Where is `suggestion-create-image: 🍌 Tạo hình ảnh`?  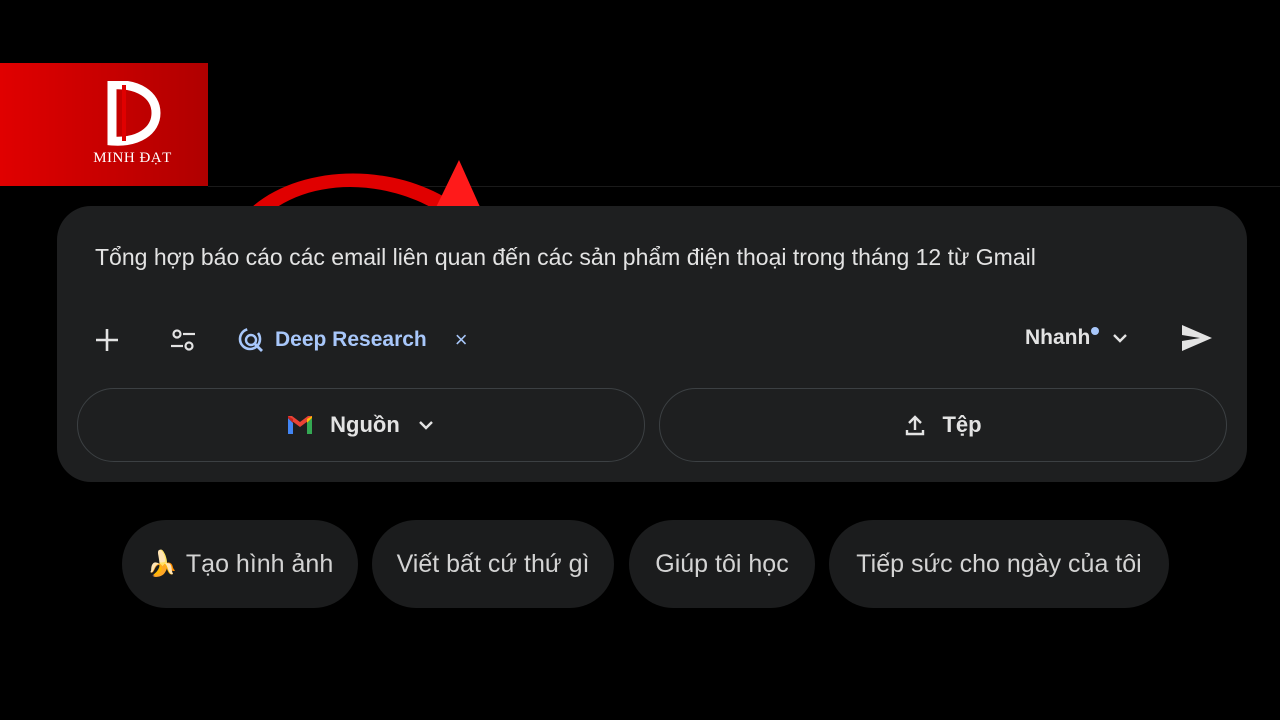 suggestion-create-image: 🍌 Tạo hình ảnh is located at coordinates (240, 564).